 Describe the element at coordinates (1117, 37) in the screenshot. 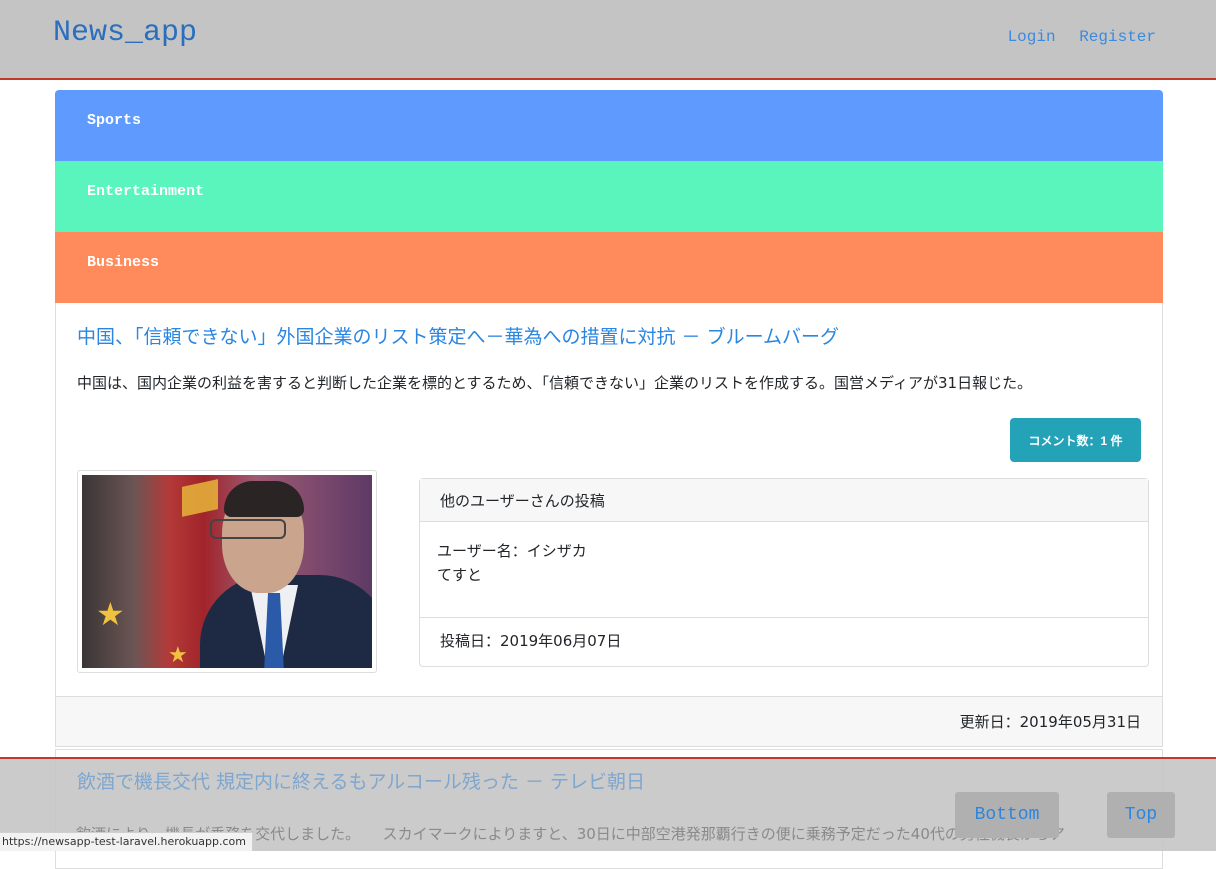

I see `register-link: Register` at that location.